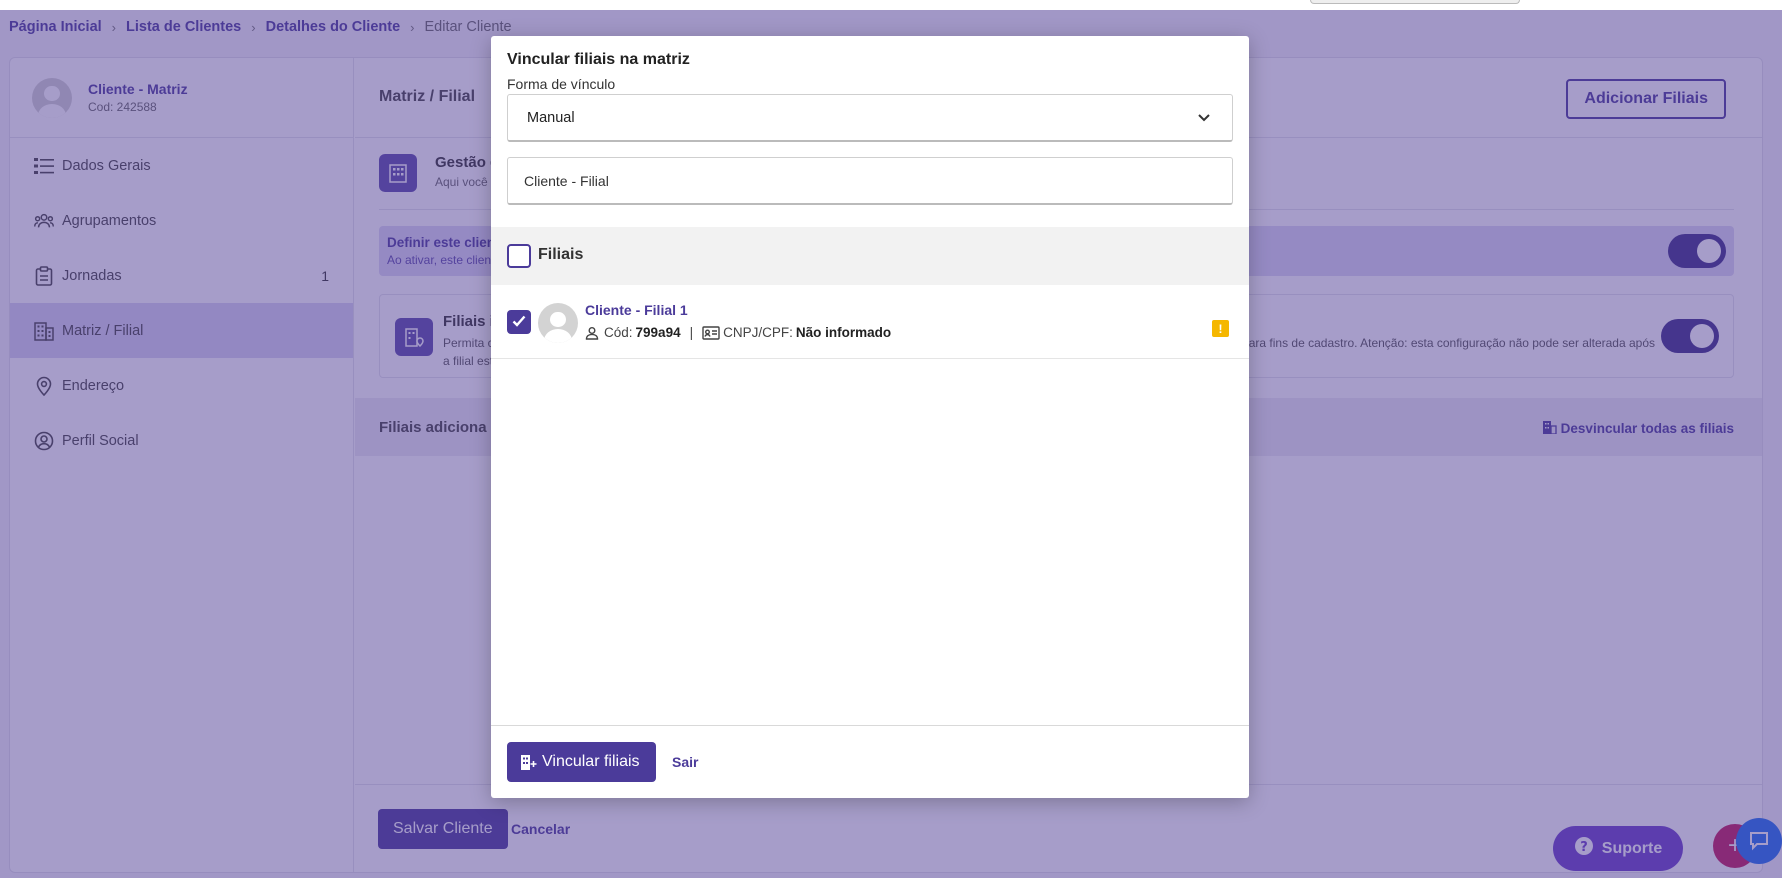 The image size is (1782, 878). Describe the element at coordinates (592, 333) in the screenshot. I see `person-icon` at that location.